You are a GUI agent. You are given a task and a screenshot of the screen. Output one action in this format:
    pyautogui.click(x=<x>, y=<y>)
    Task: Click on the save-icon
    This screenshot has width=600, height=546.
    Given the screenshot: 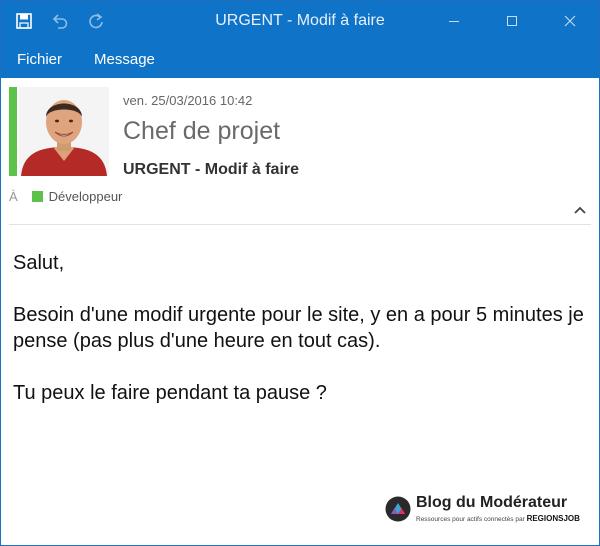 What is the action you would take?
    pyautogui.click(x=24, y=21)
    